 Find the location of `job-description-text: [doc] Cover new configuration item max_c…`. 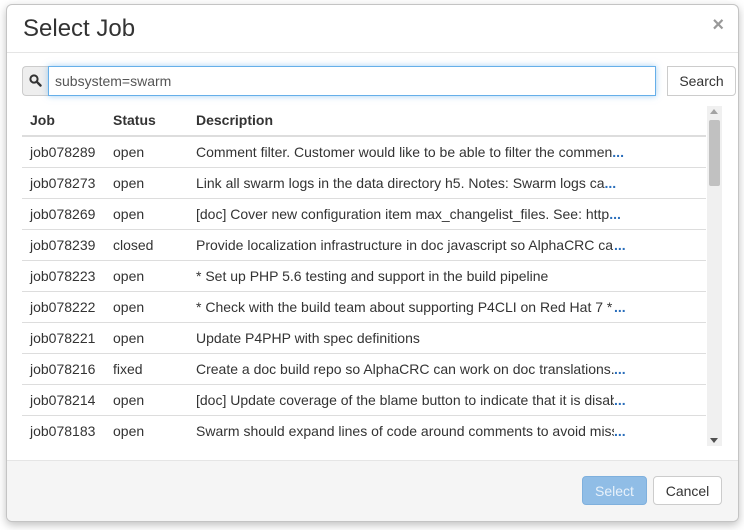

job-description-text: [doc] Cover new configuration item max_c… is located at coordinates (403, 214).